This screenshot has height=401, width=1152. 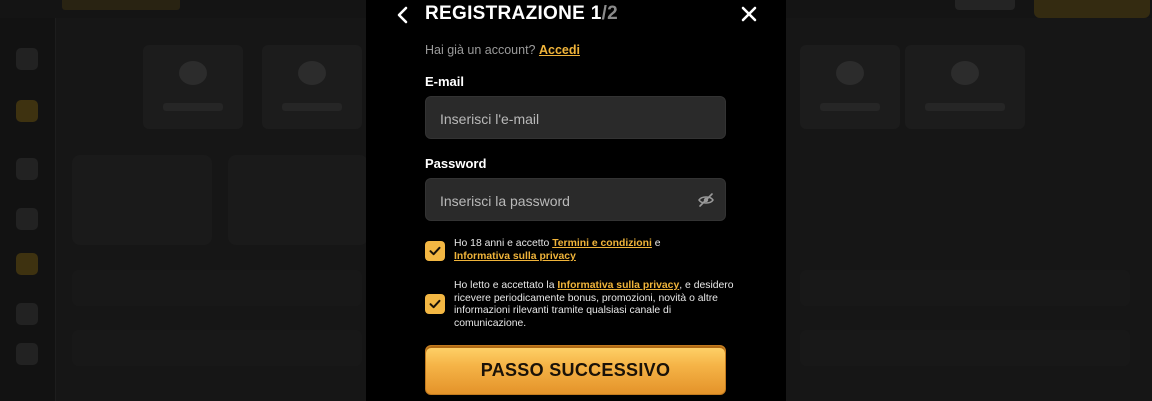 I want to click on password-label: Password, so click(x=456, y=163).